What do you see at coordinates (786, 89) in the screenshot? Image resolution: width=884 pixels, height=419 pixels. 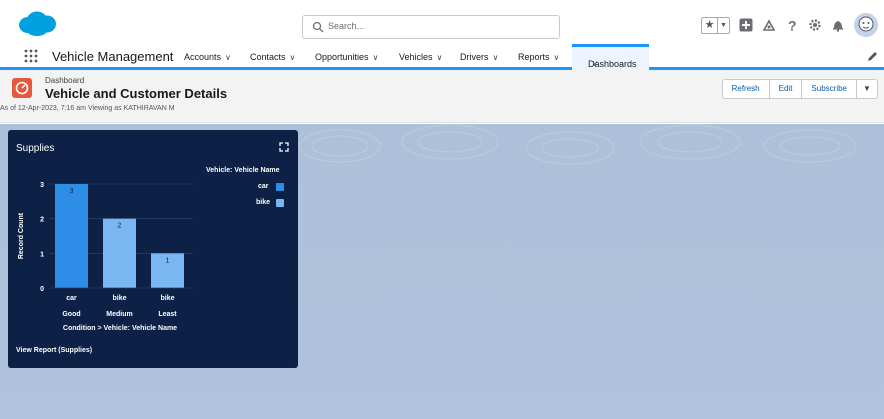 I see `edit-button: Edit` at bounding box center [786, 89].